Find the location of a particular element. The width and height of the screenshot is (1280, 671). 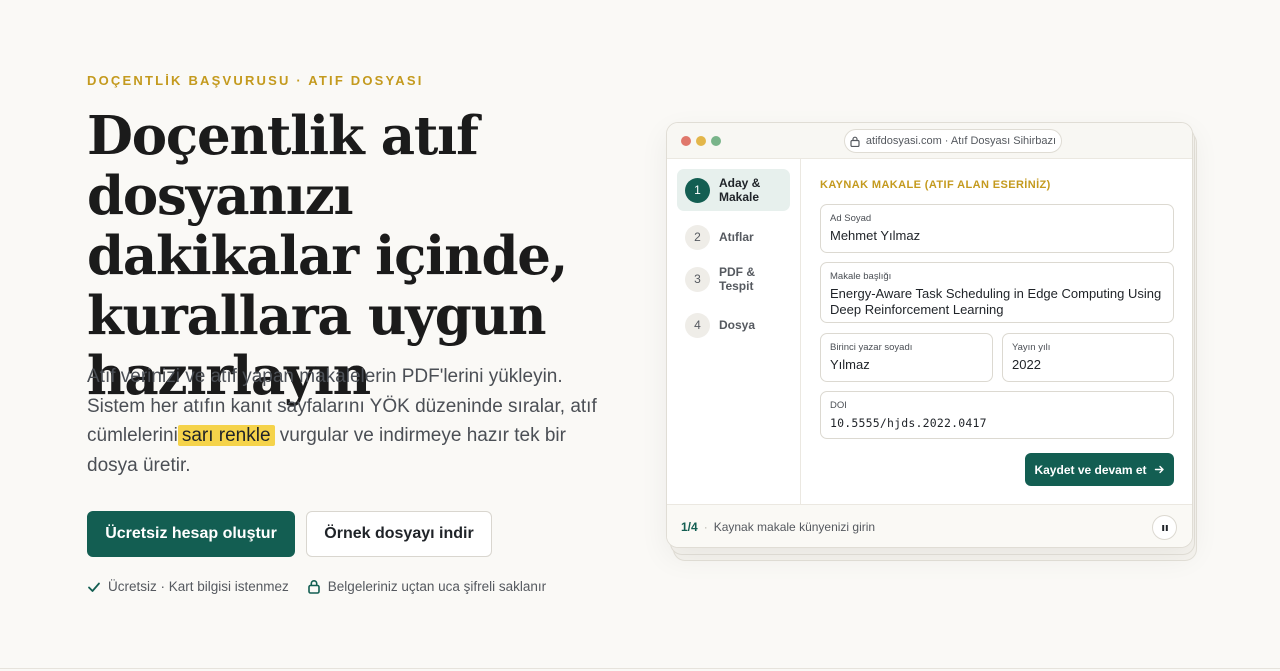

url-text: atifdosyasi.com · Atıf Dosyası Sihirbazı is located at coordinates (961, 141).